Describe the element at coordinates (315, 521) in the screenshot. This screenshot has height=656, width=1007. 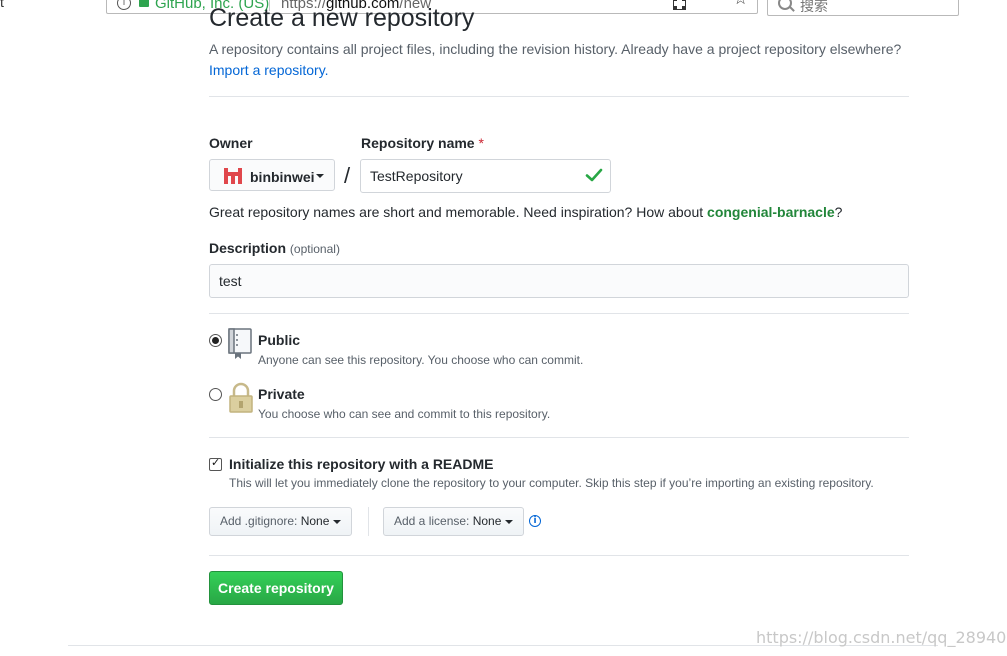
I see `gitignore-value: None` at that location.